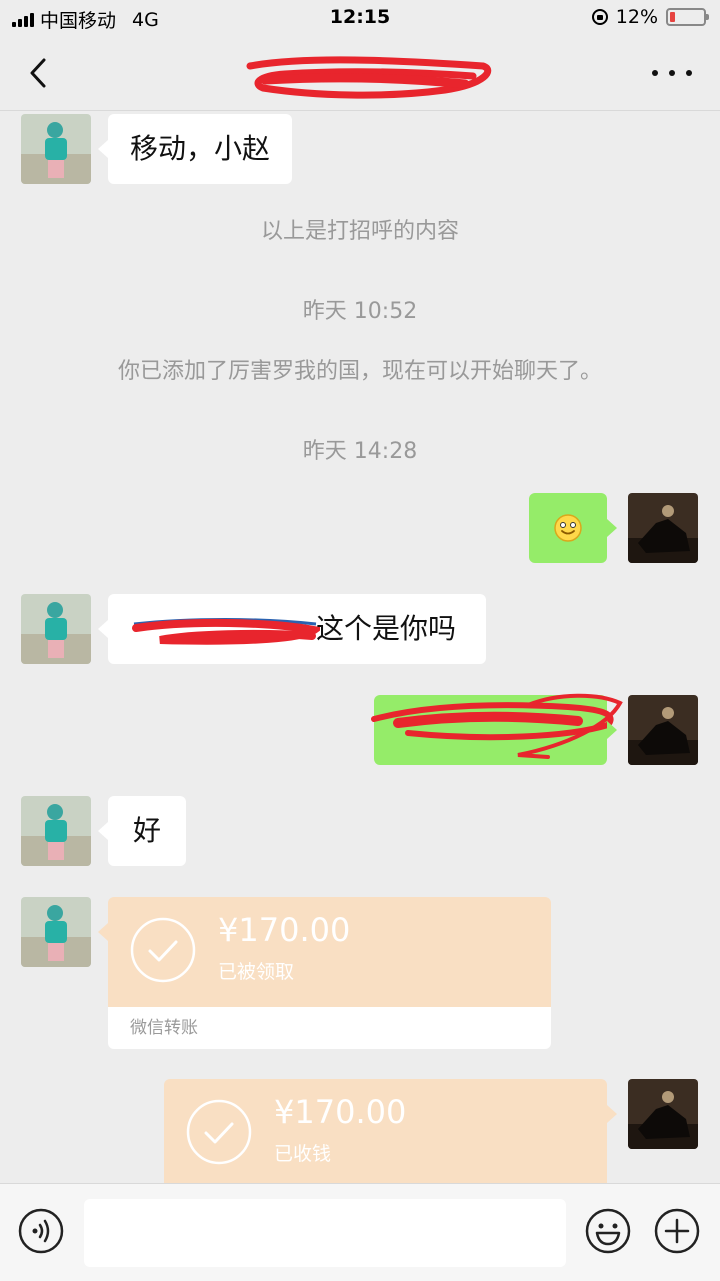 The image size is (720, 1281). What do you see at coordinates (226, 631) in the screenshot?
I see `redacted-phone-number` at bounding box center [226, 631].